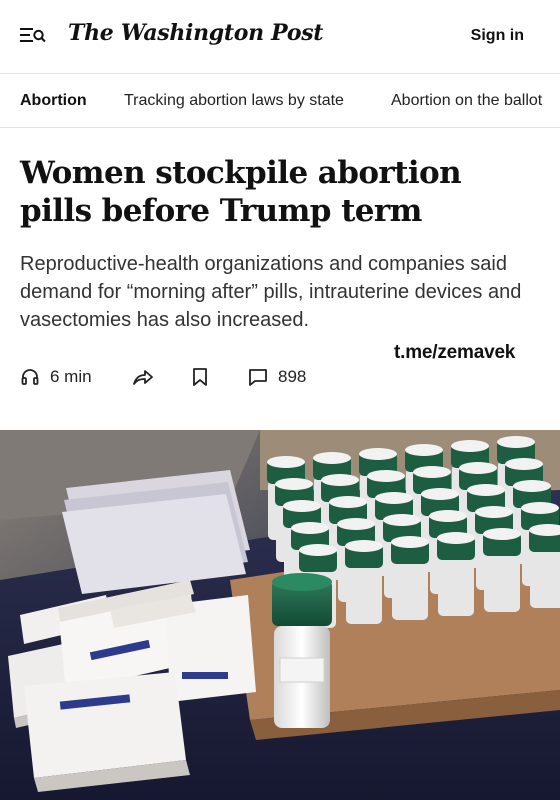  I want to click on menu-search-icon, so click(33, 35).